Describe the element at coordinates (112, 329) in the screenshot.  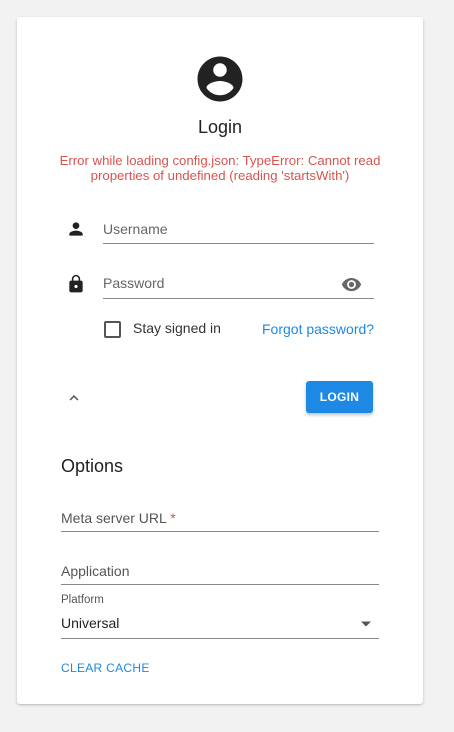
I see `stay-signed-in-checkbox` at that location.